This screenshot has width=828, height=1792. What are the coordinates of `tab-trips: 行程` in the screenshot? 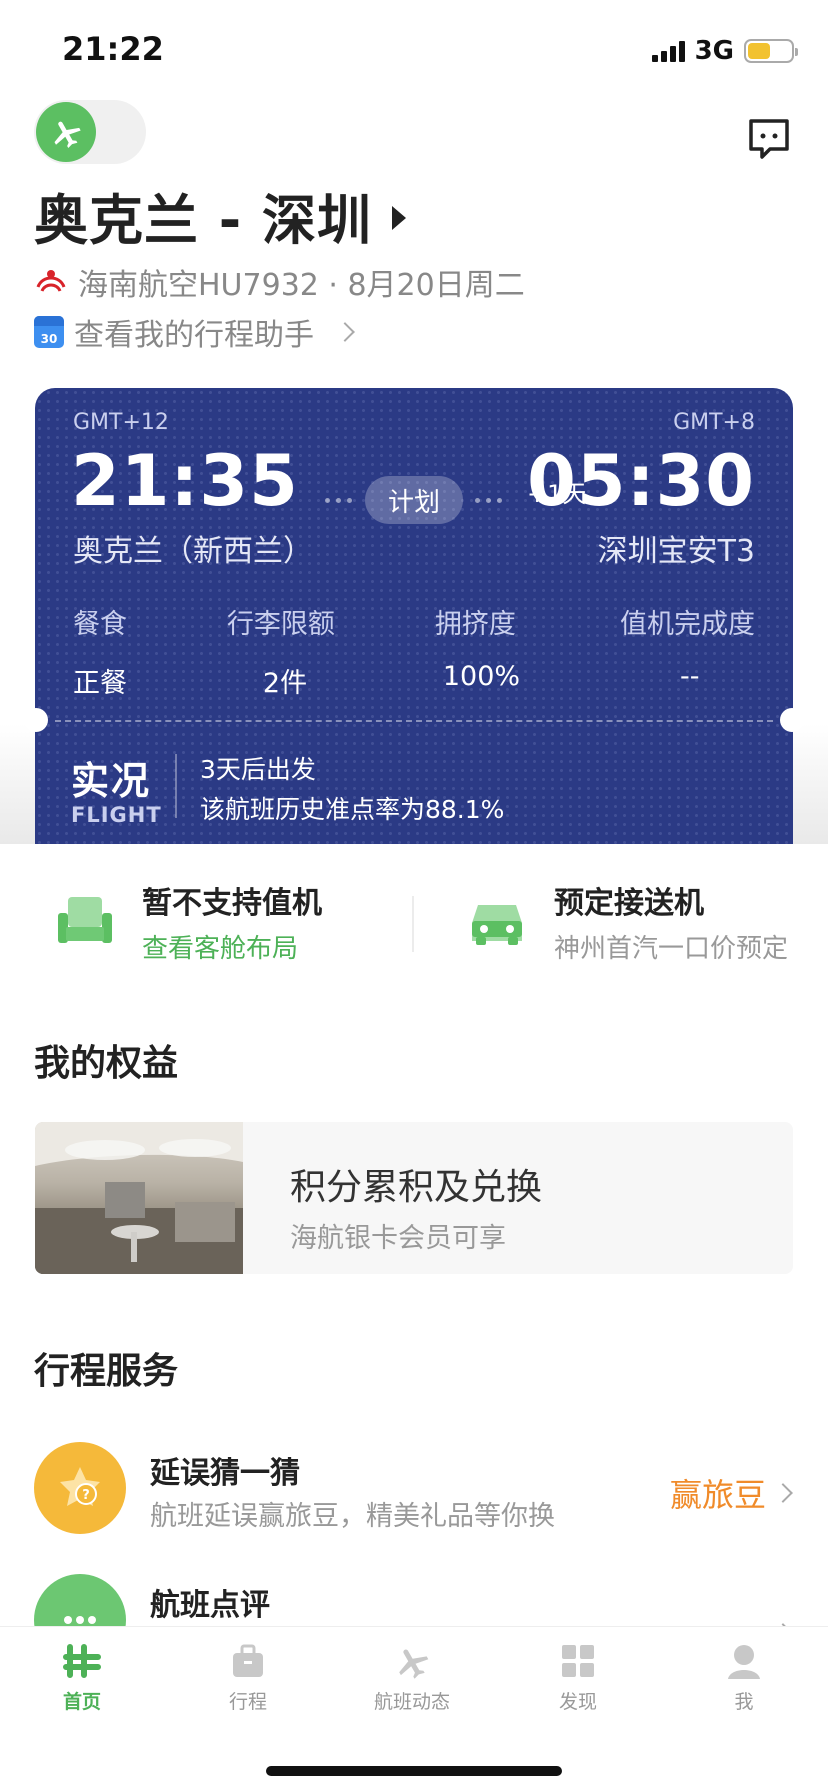 It's located at (248, 1677).